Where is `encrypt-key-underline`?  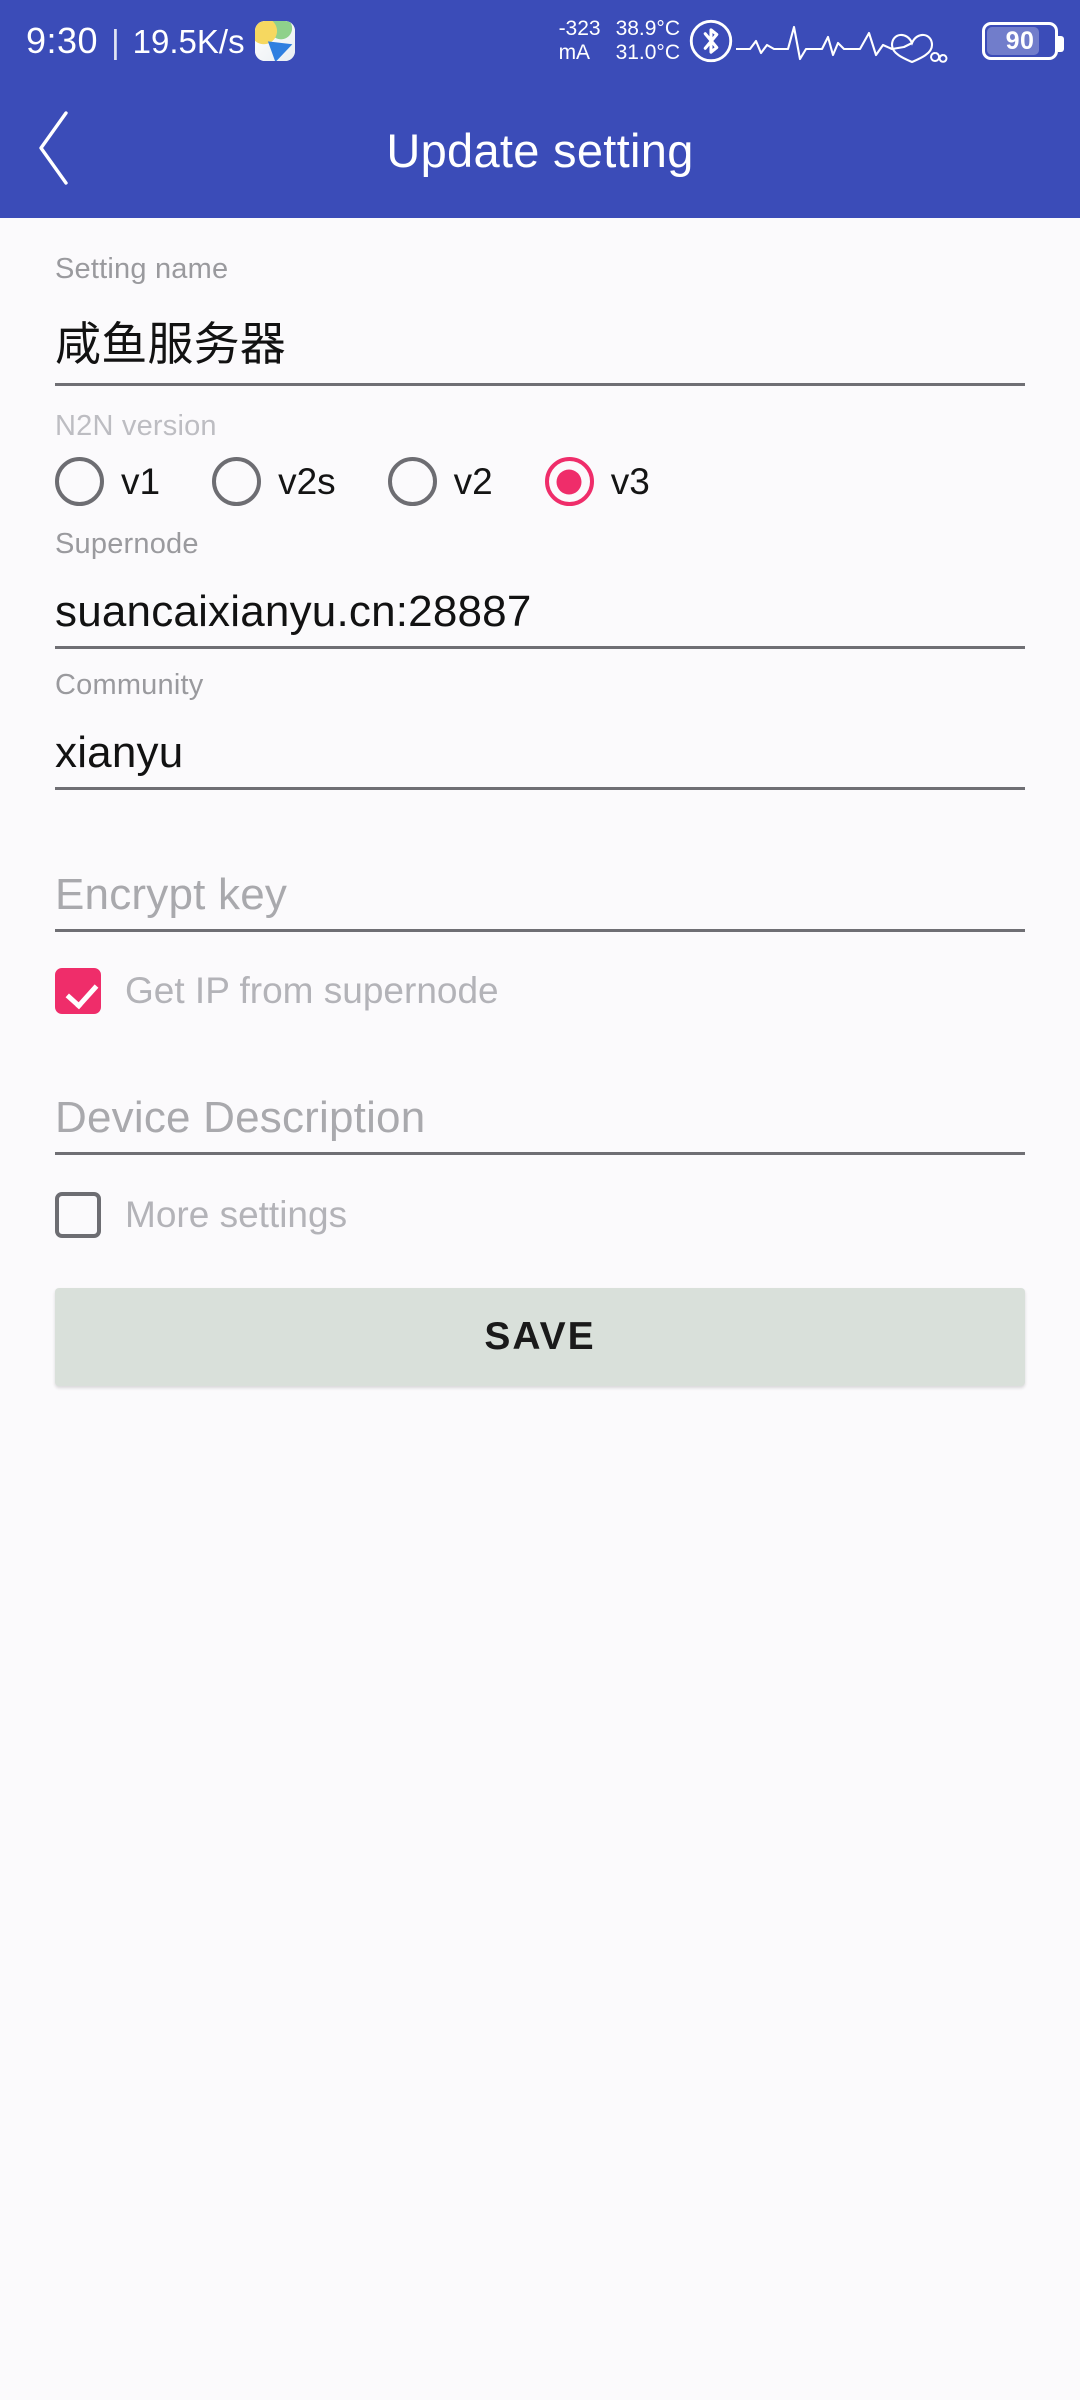
encrypt-key-underline is located at coordinates (540, 930).